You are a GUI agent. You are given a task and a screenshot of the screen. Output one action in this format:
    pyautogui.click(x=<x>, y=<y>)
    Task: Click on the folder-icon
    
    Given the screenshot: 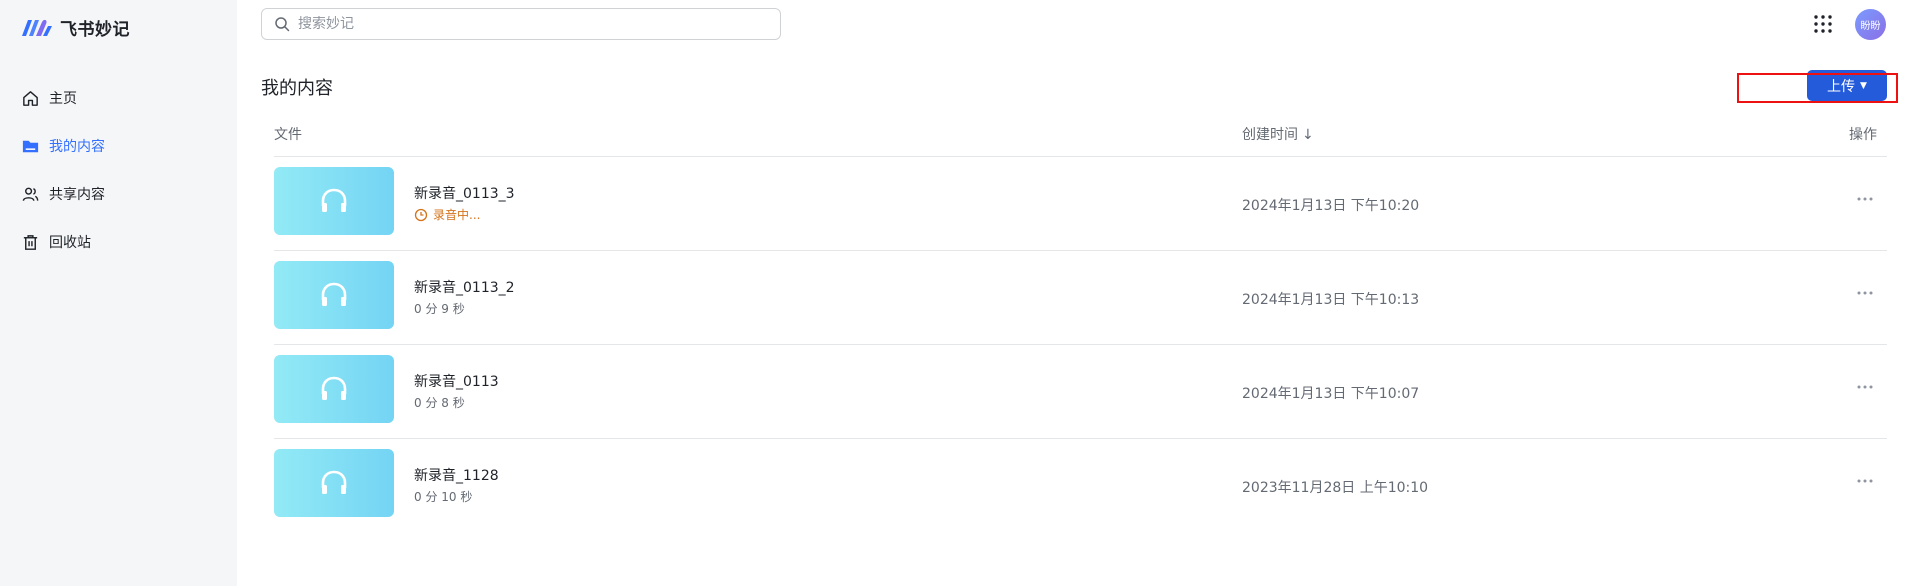 What is the action you would take?
    pyautogui.click(x=30, y=146)
    